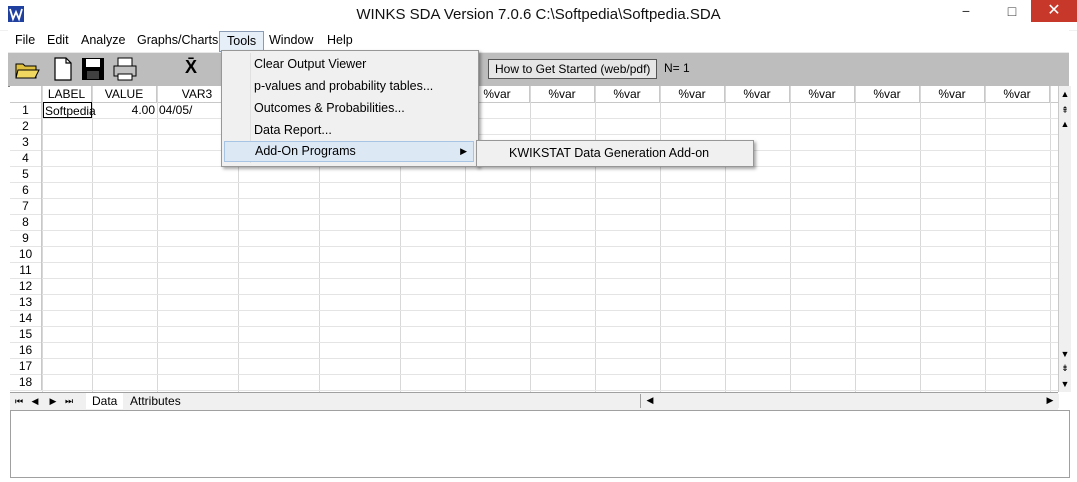 Image resolution: width=1077 pixels, height=482 pixels. Describe the element at coordinates (26, 366) in the screenshot. I see `row-number: 17` at that location.